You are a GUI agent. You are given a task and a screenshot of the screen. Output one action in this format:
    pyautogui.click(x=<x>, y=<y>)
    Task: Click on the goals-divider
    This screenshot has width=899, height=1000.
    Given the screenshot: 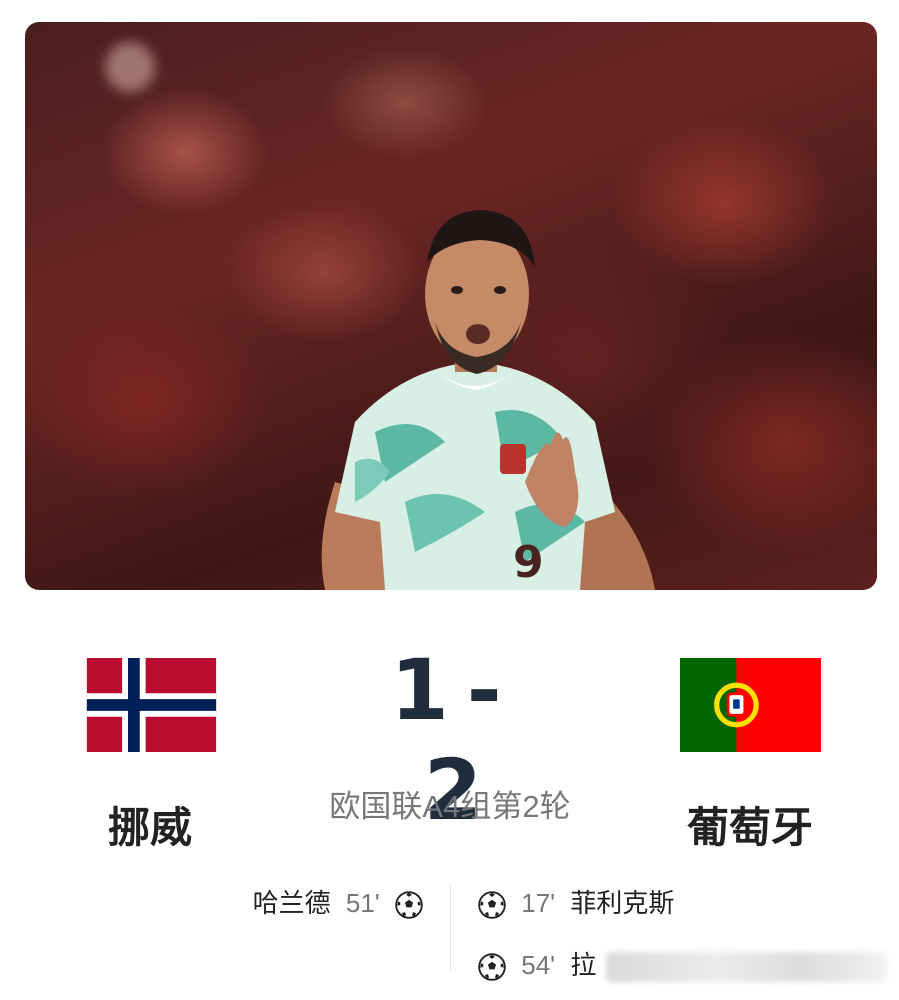 What is the action you would take?
    pyautogui.click(x=450, y=927)
    